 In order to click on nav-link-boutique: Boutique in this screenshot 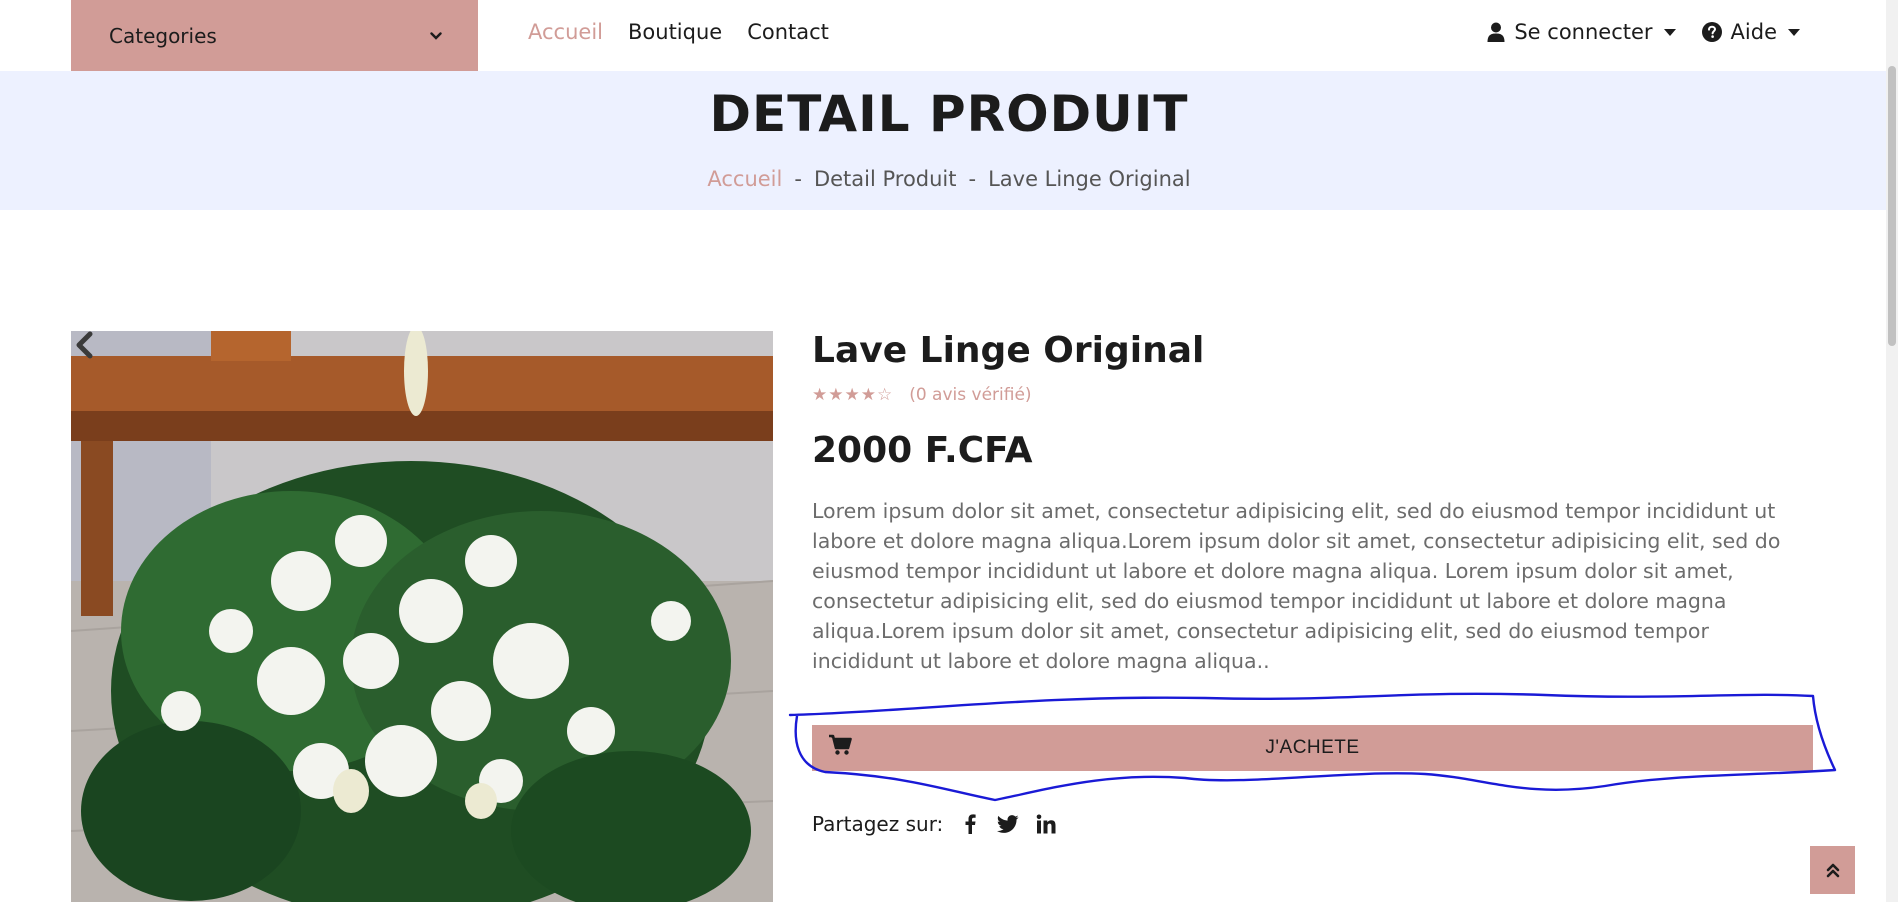, I will do `click(675, 32)`.